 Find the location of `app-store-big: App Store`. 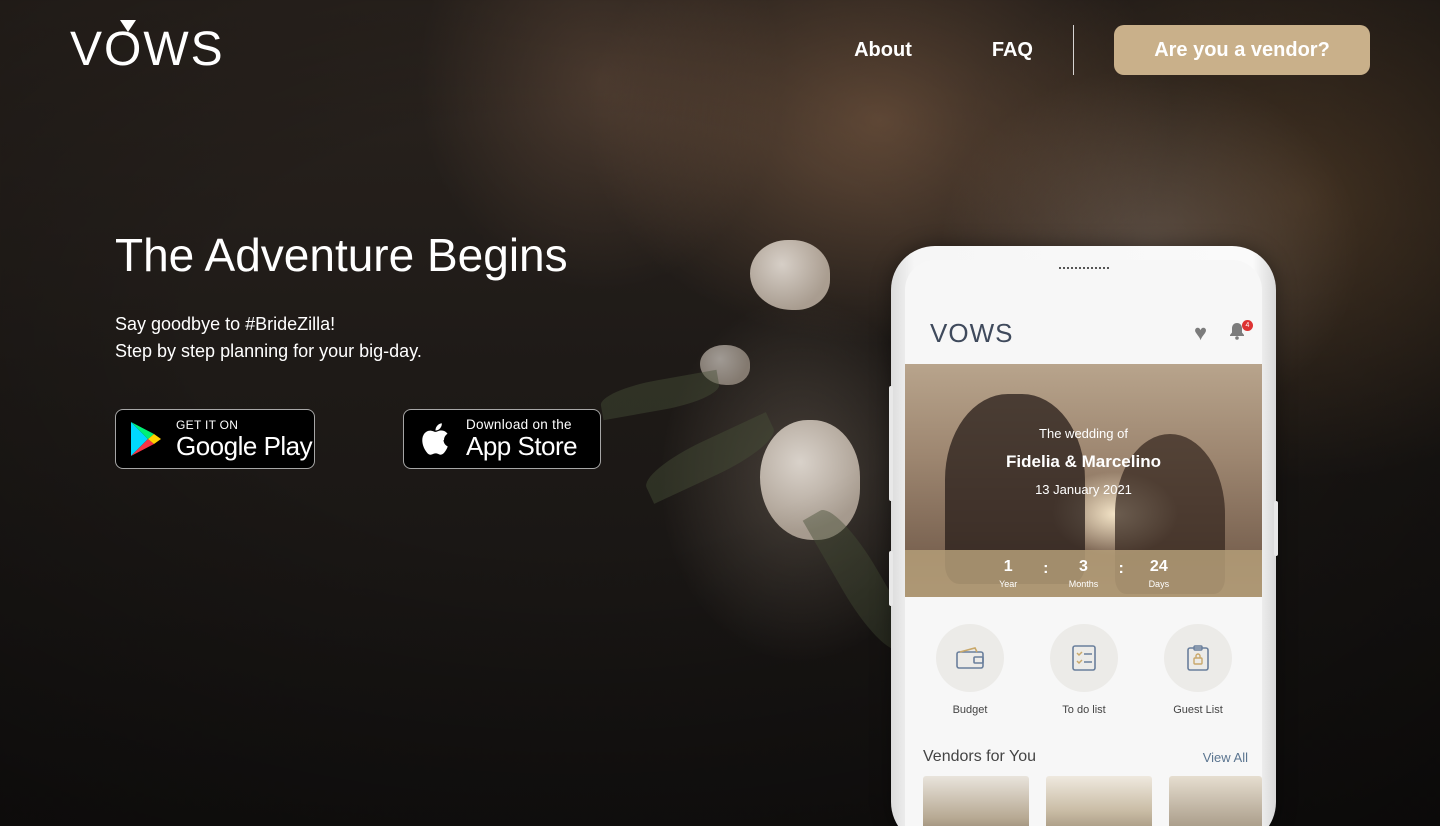

app-store-big: App Store is located at coordinates (522, 446).